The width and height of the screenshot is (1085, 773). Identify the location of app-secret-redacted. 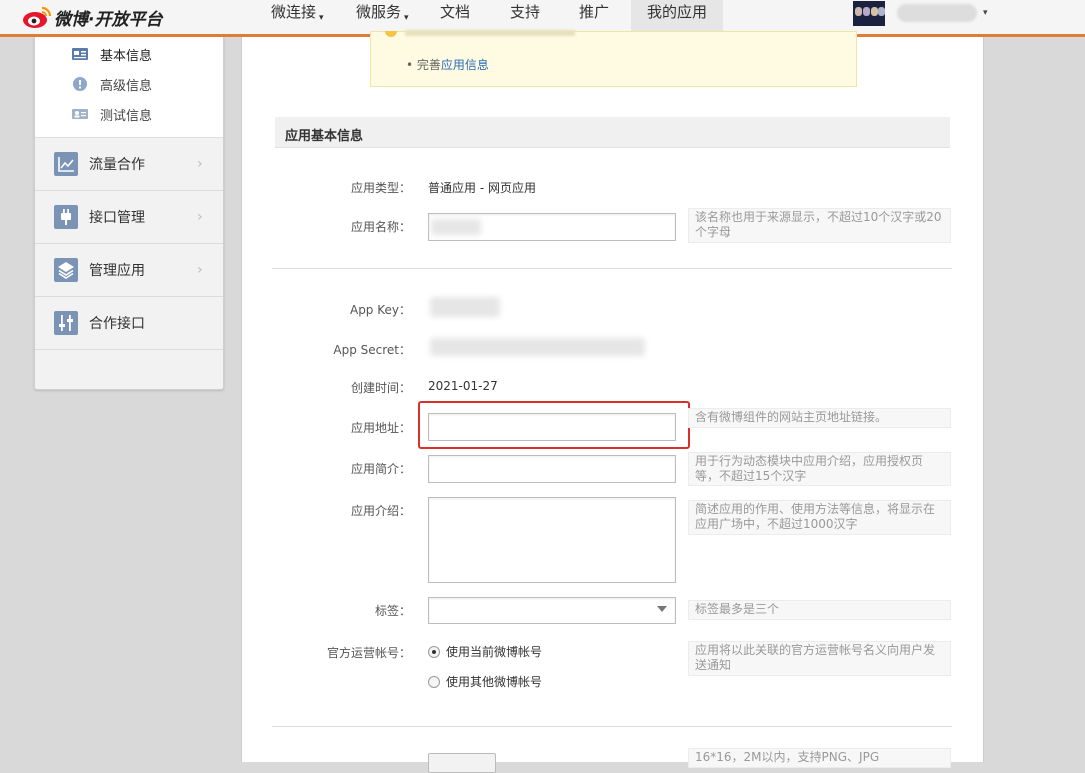
(537, 347).